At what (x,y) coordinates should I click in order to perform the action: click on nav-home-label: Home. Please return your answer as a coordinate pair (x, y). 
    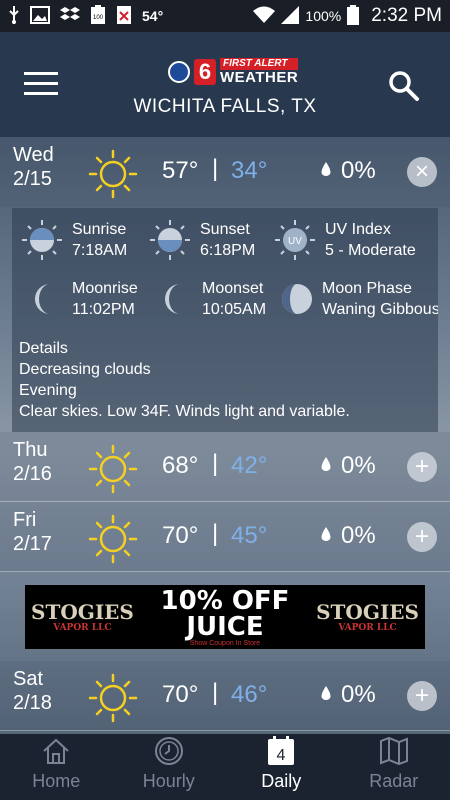
    Looking at the image, I should click on (56, 781).